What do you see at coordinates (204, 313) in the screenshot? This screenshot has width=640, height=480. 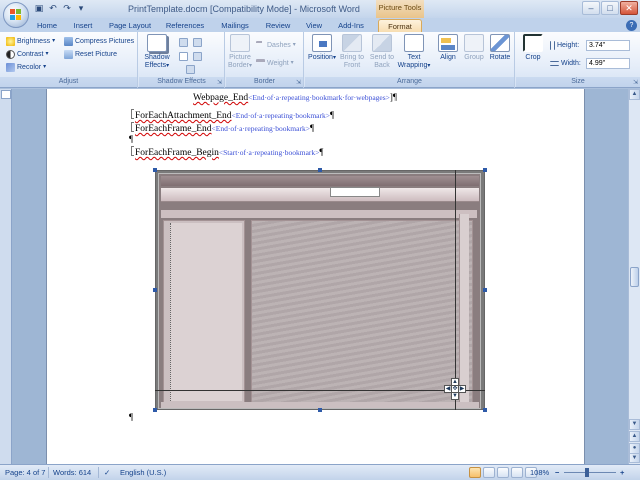 I see `picture-left-pane` at bounding box center [204, 313].